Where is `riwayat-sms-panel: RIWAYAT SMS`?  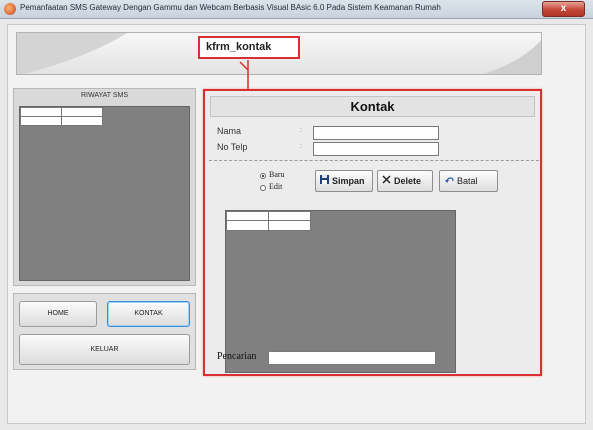
riwayat-sms-panel: RIWAYAT SMS is located at coordinates (104, 187).